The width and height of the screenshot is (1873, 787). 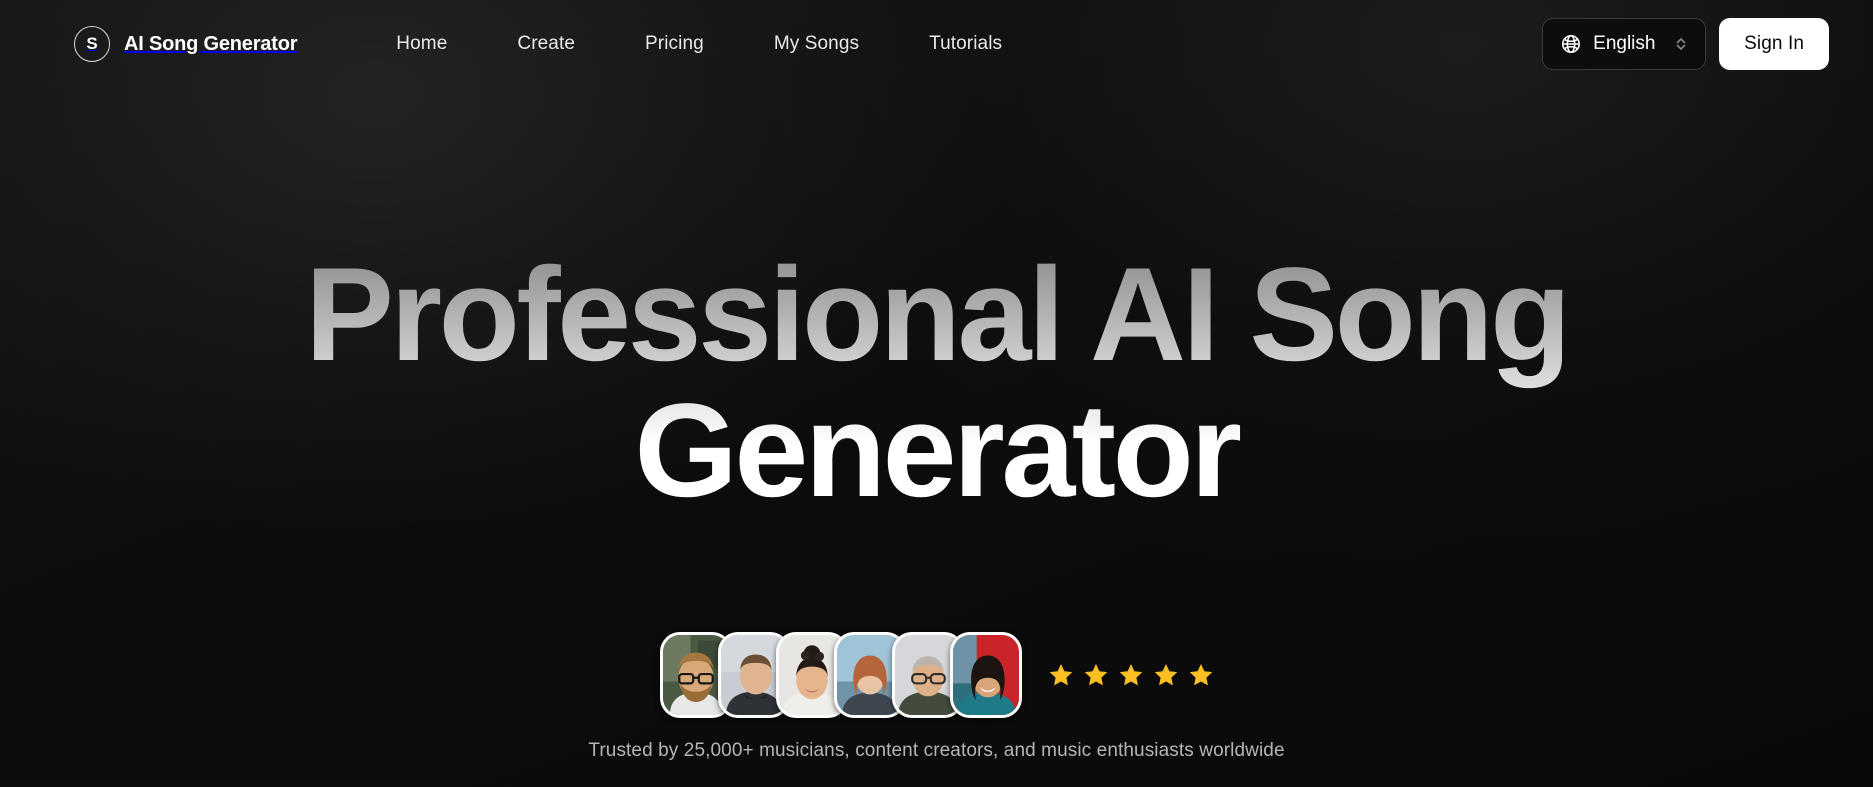 I want to click on language-selected-value: English, so click(x=1624, y=43).